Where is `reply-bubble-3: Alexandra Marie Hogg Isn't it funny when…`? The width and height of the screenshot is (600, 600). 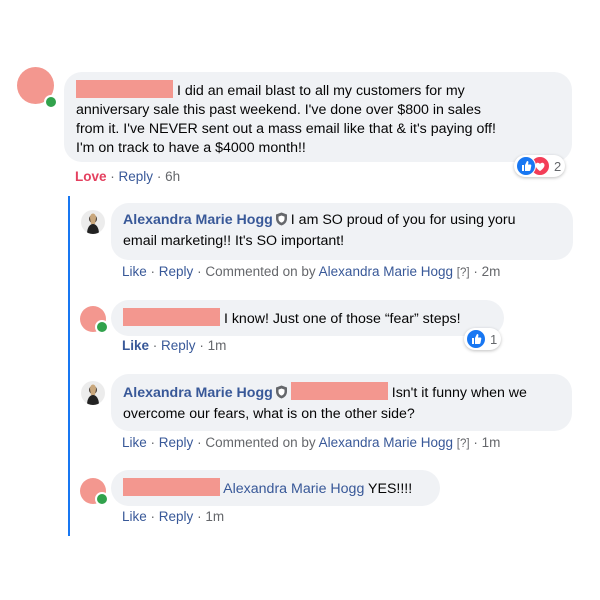 reply-bubble-3: Alexandra Marie Hogg Isn't it funny when… is located at coordinates (341, 402).